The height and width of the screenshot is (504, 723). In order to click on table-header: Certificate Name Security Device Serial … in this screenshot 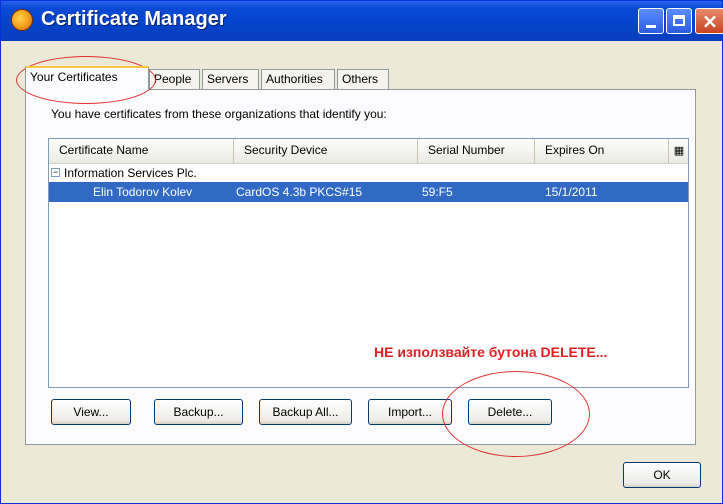, I will do `click(368, 151)`.